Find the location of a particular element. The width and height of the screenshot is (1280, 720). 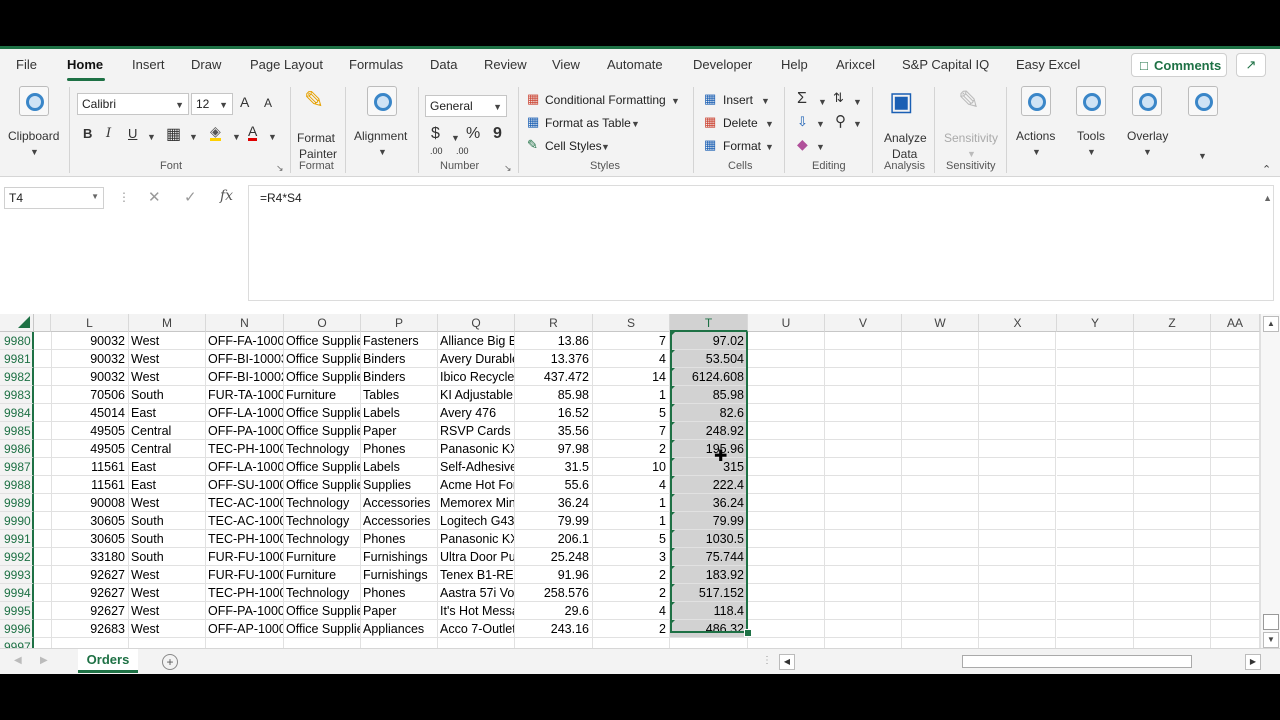

shrink-font-icon: A is located at coordinates (268, 103).